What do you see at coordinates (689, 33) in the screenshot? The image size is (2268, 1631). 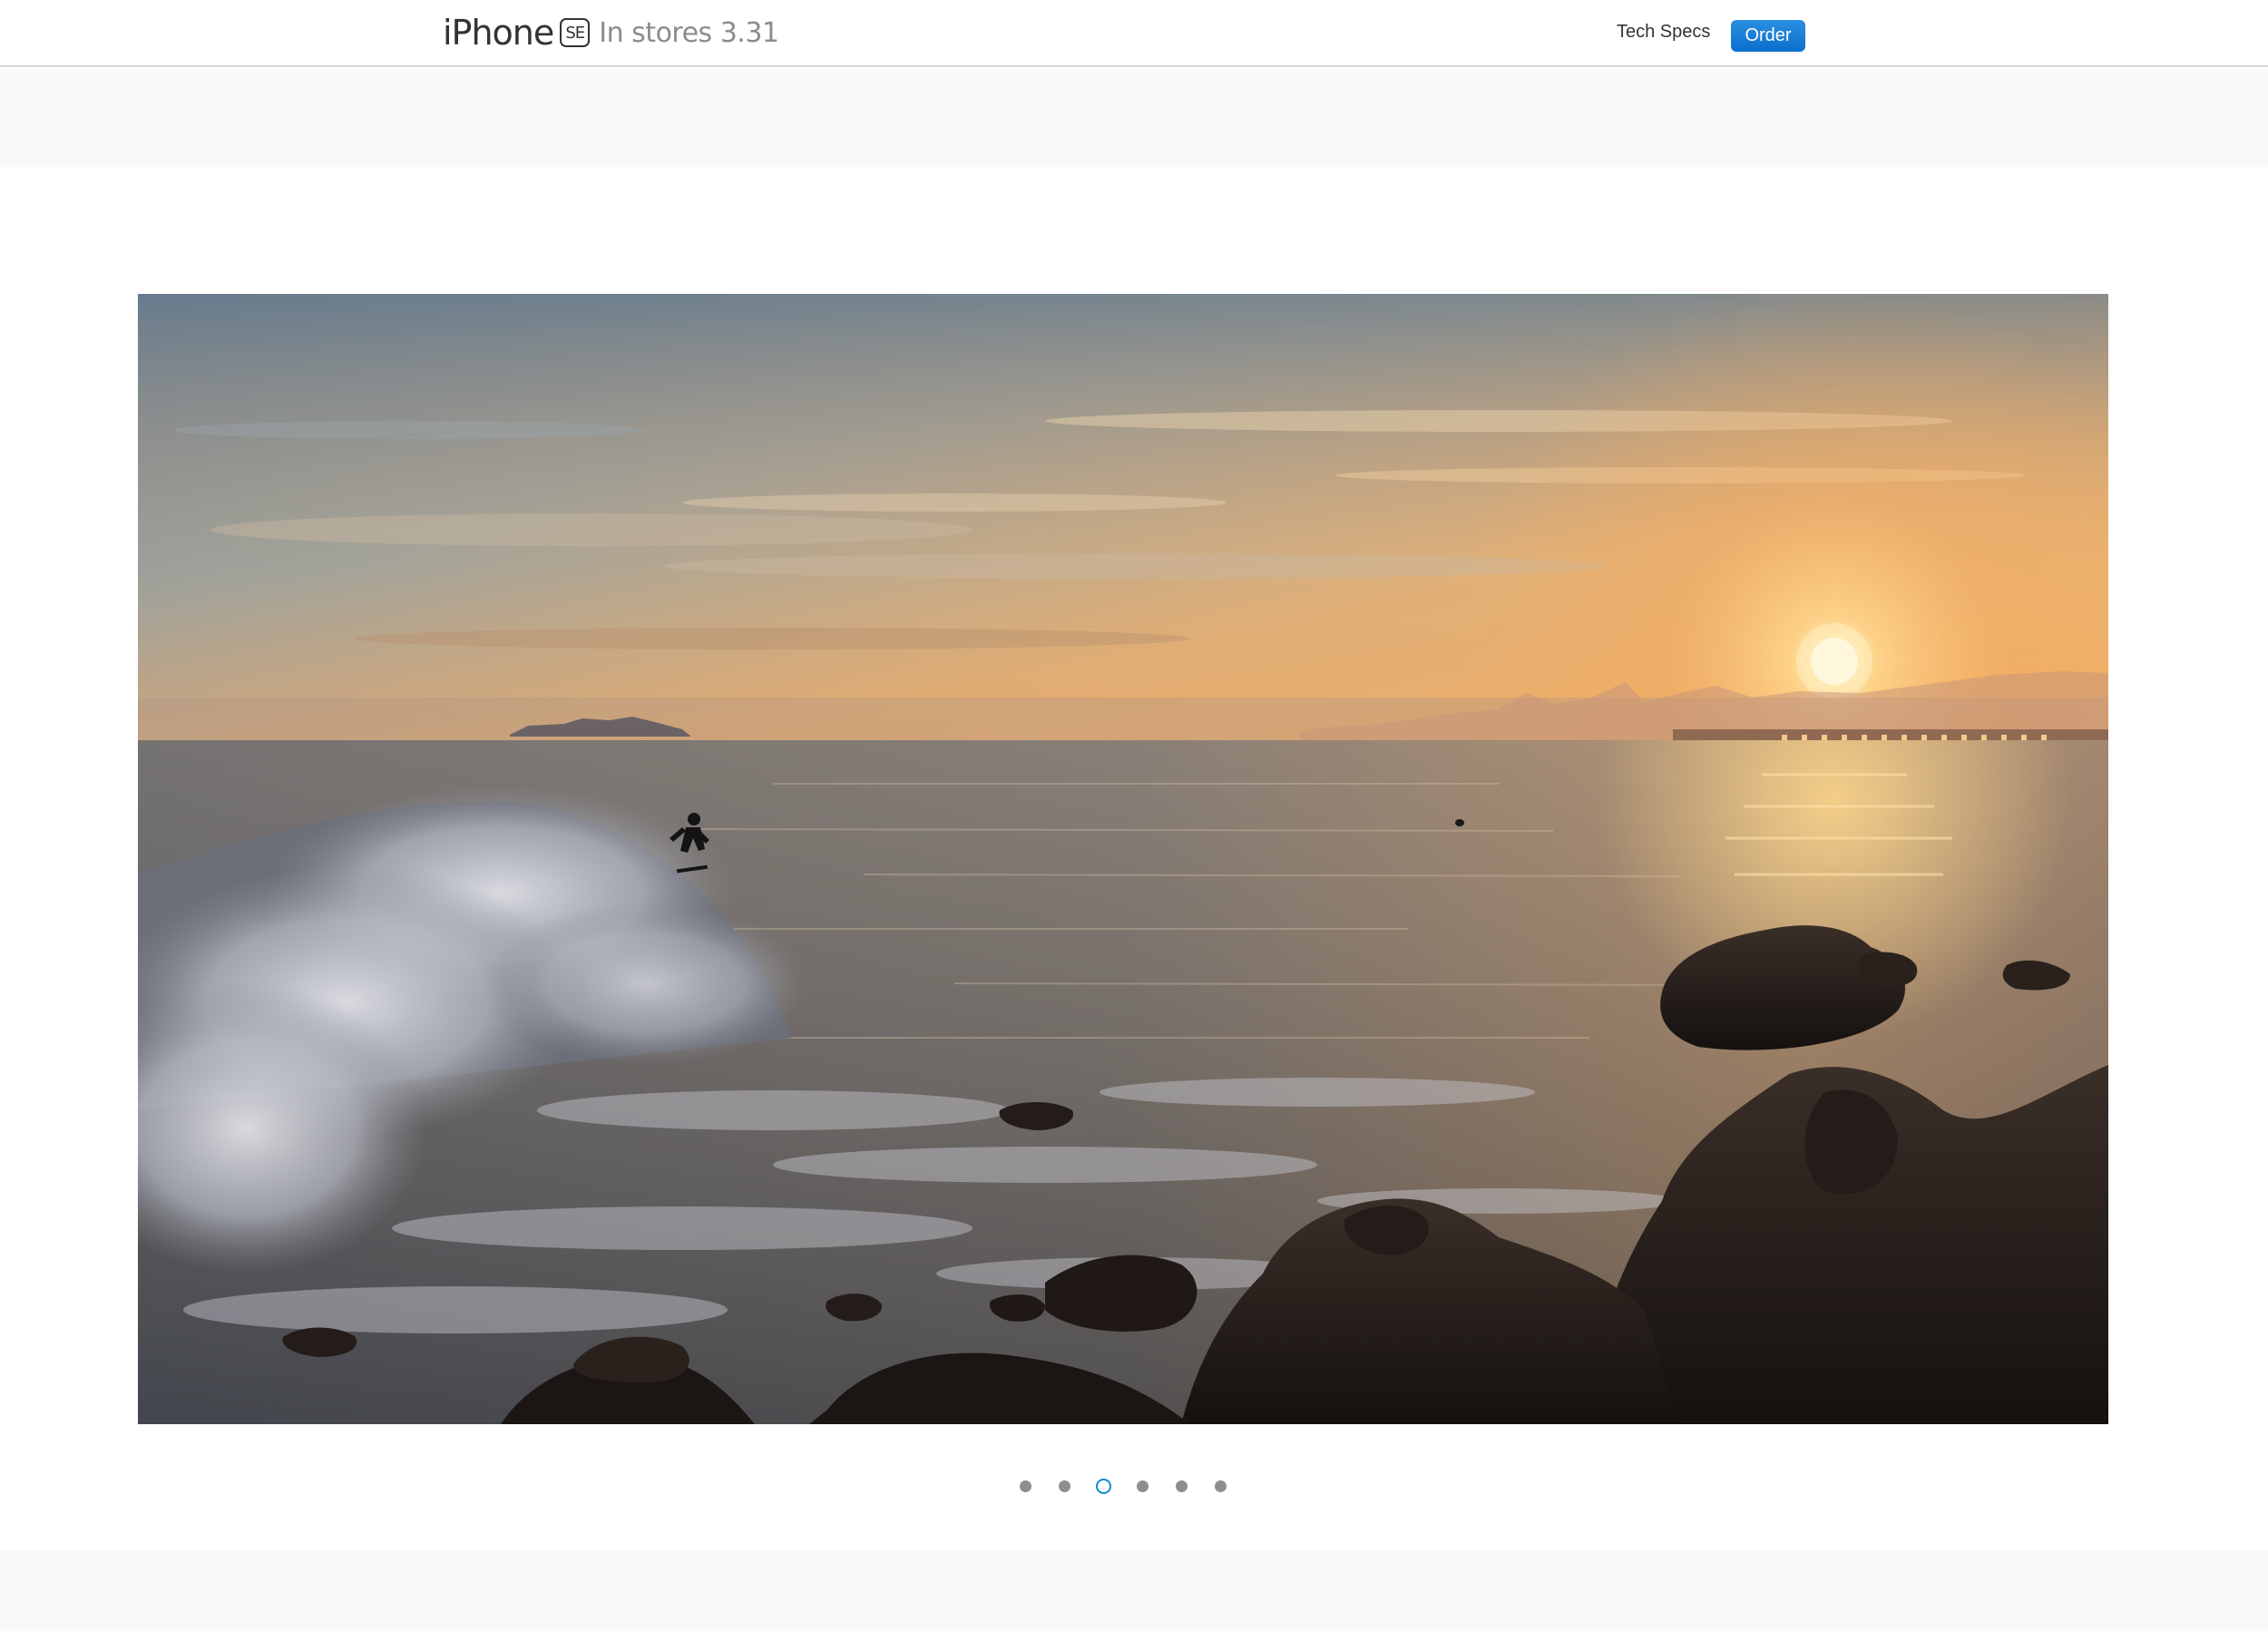 I see `release-tagline: In stores 3.31` at bounding box center [689, 33].